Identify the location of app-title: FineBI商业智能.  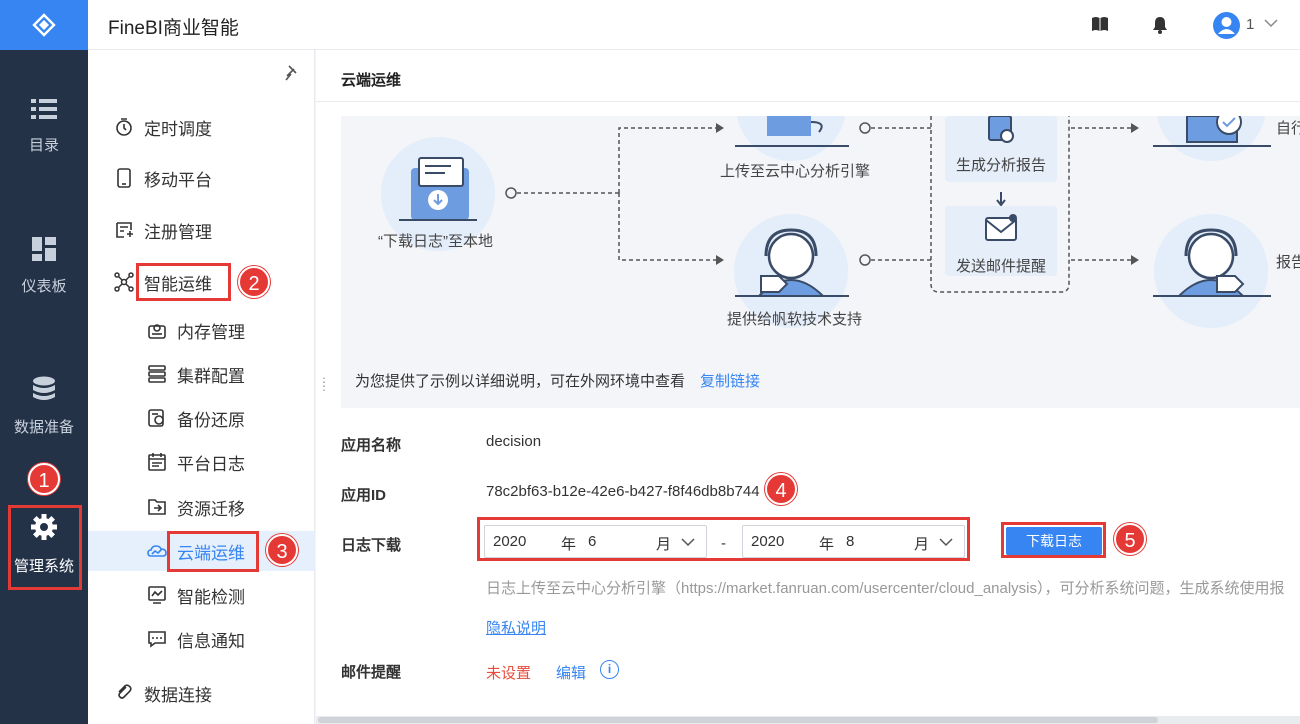
(173, 28).